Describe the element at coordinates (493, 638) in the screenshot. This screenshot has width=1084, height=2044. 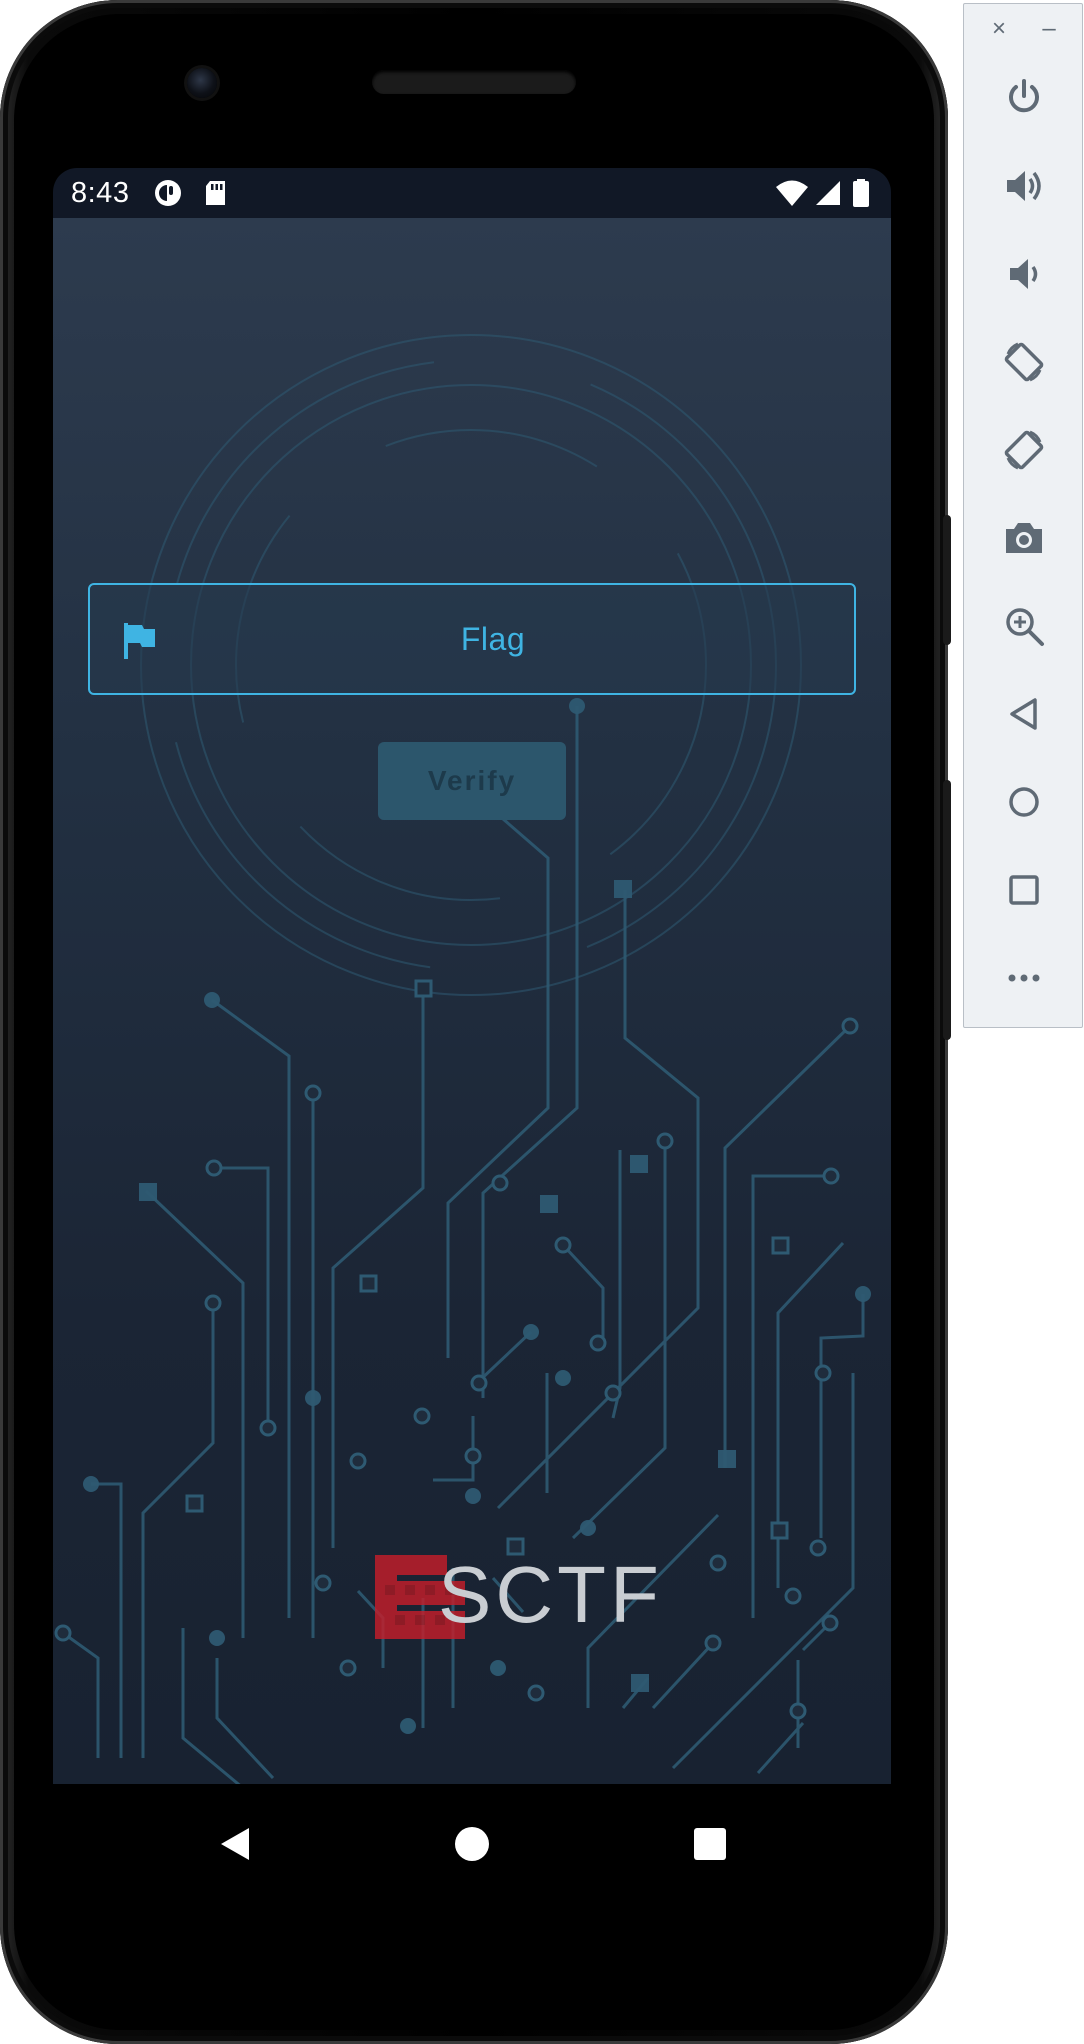
I see `flag-placeholder: Flag` at that location.